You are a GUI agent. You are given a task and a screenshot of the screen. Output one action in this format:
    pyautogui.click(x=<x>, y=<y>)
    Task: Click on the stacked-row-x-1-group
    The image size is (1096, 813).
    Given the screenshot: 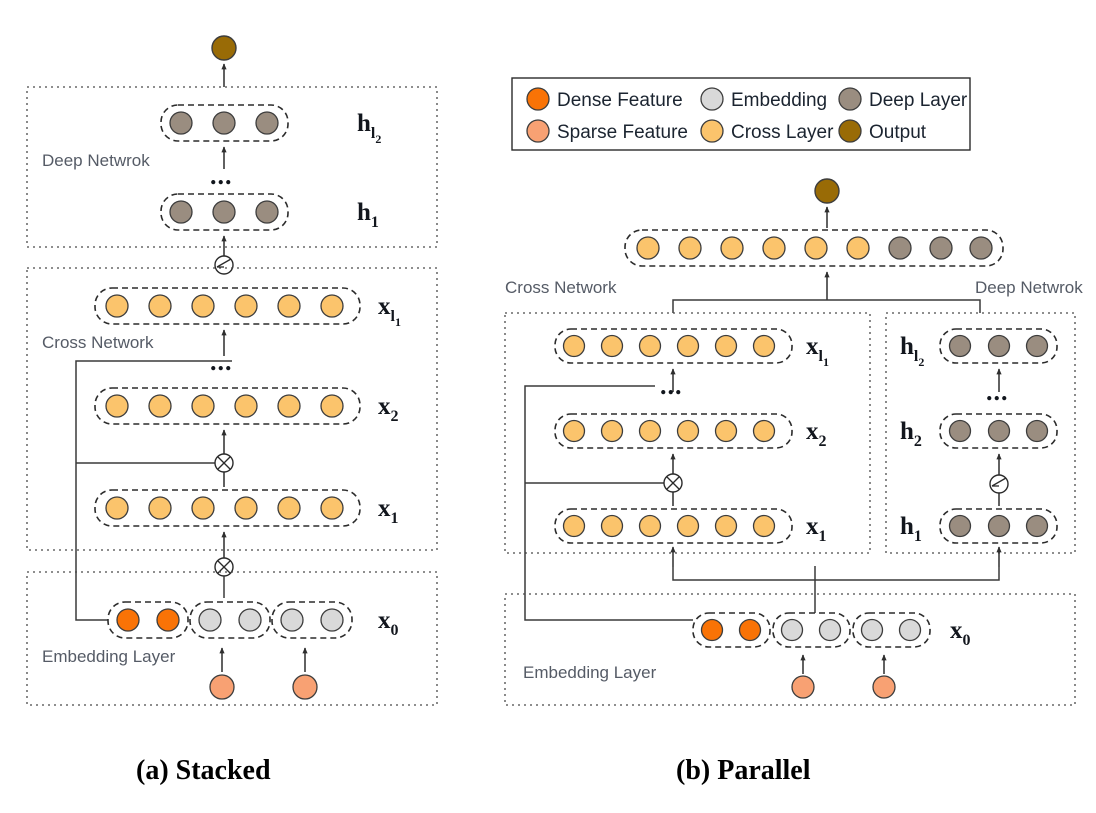 What is the action you would take?
    pyautogui.click(x=227, y=508)
    